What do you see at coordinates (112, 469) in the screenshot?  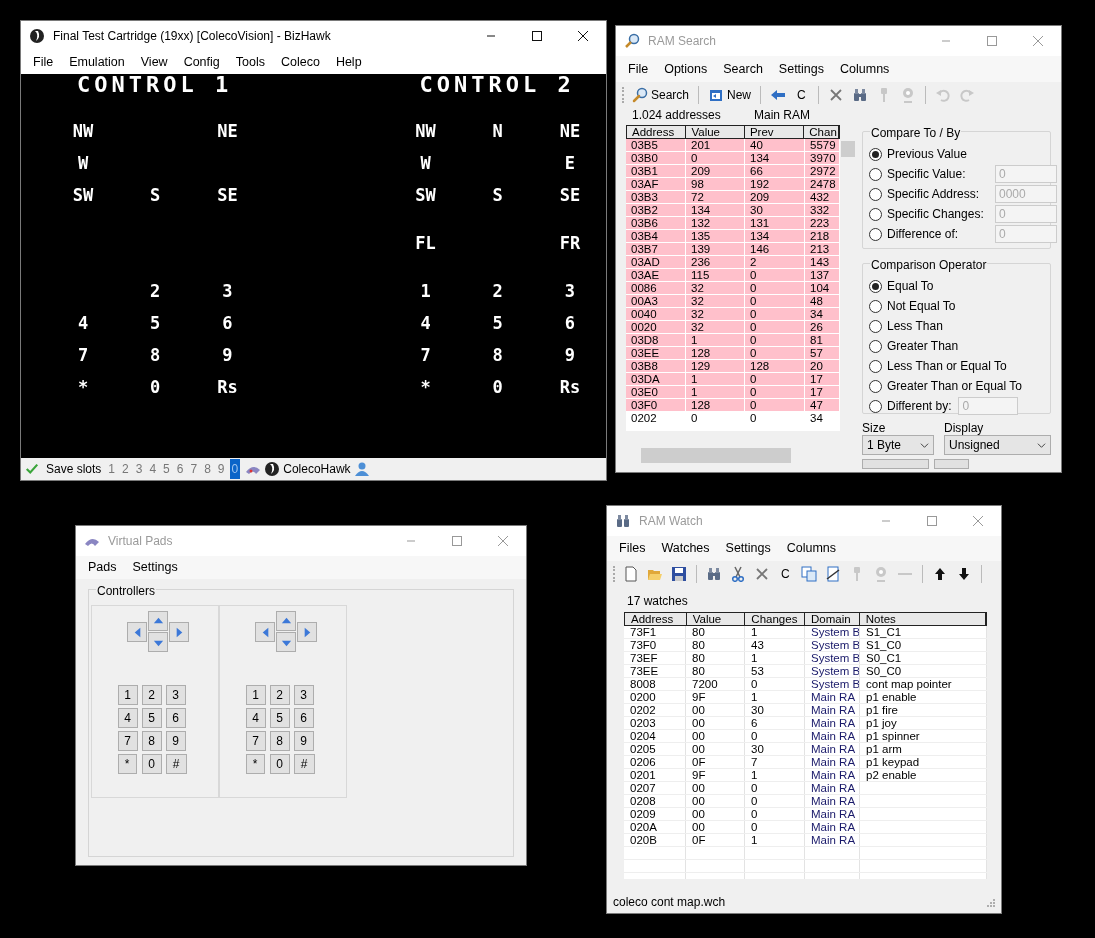 I see `save-slot: 1` at bounding box center [112, 469].